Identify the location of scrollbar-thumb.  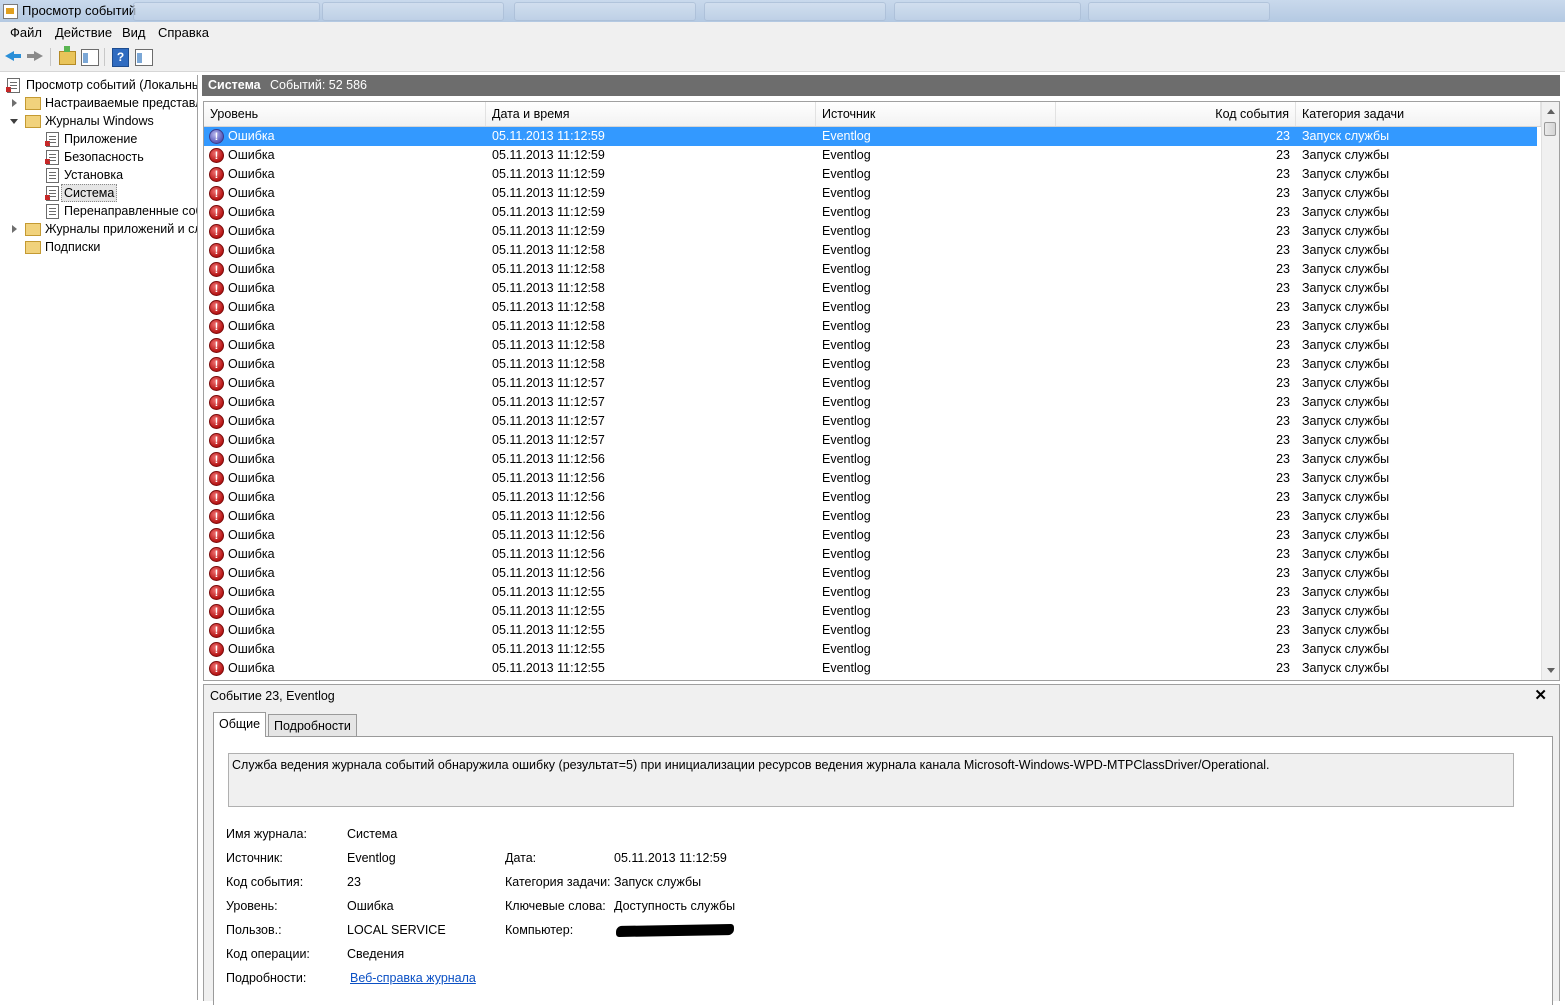
(1550, 129).